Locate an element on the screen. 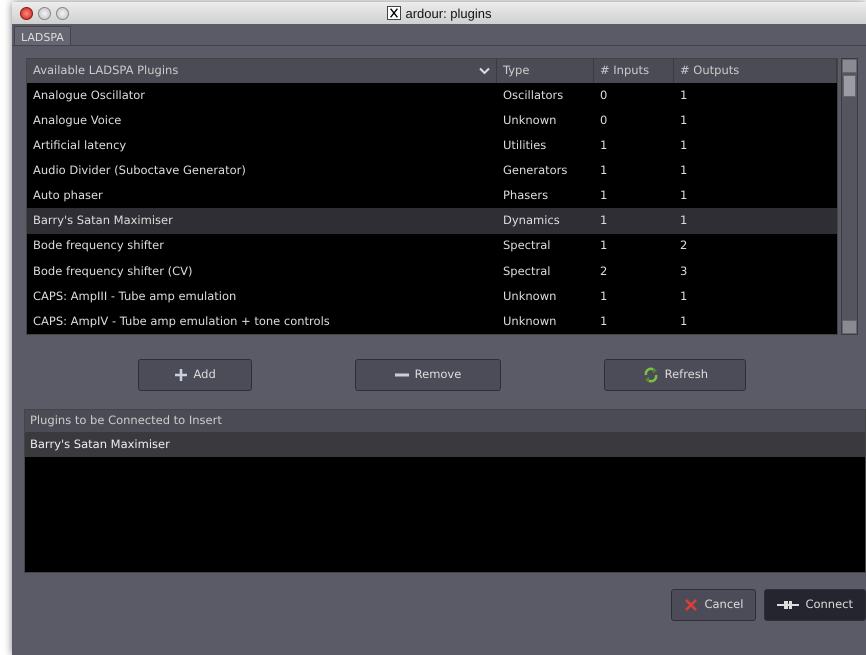 Image resolution: width=866 pixels, height=655 pixels. close-button is located at coordinates (26, 13).